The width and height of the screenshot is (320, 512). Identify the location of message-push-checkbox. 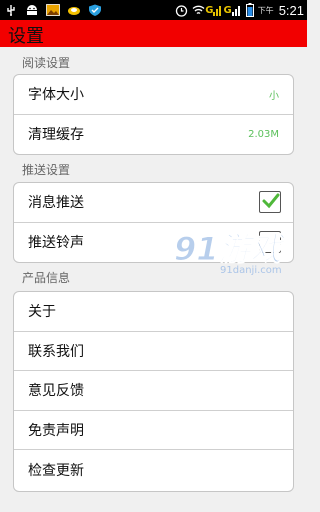
(270, 202).